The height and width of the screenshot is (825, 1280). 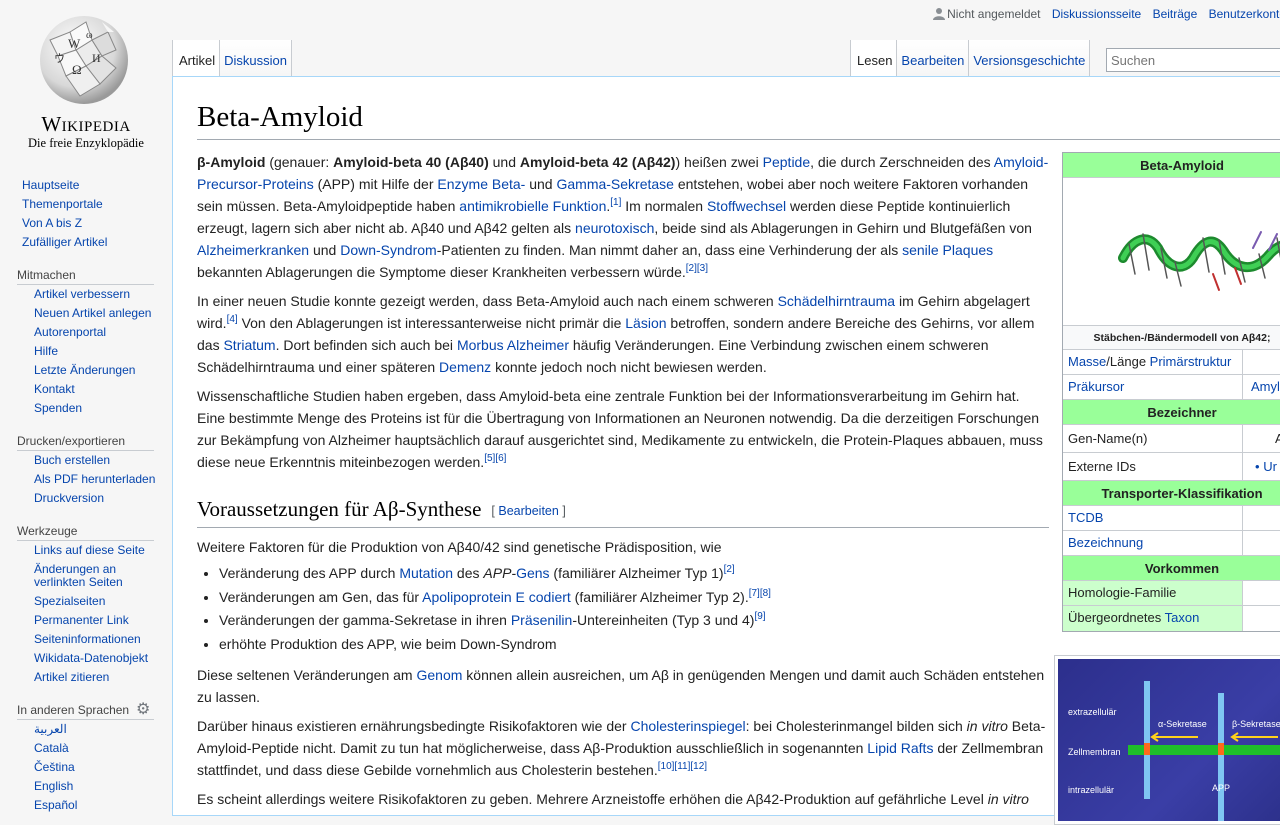 What do you see at coordinates (91, 658) in the screenshot?
I see `sidebar-item-wikidata: Wikidata-Datenobjekt` at bounding box center [91, 658].